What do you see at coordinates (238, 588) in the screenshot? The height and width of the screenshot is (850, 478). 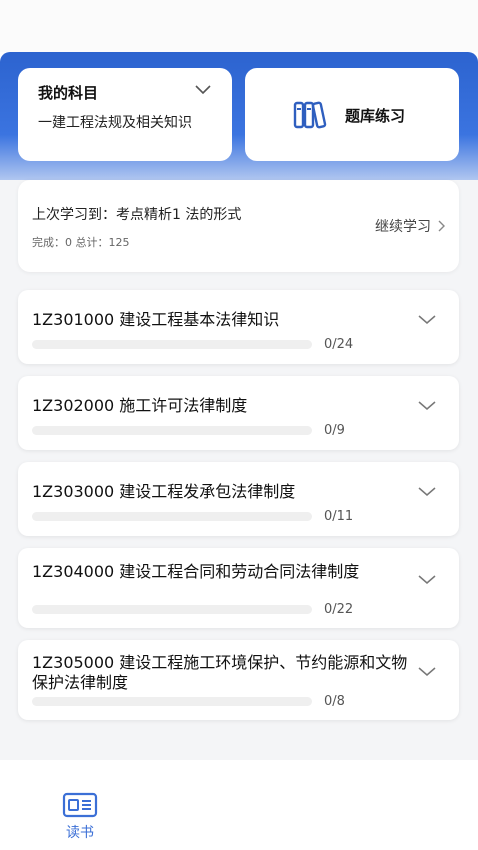 I see `chapter-card: 1Z304000 建设工程合同和劳动合同法律制度 0/22` at bounding box center [238, 588].